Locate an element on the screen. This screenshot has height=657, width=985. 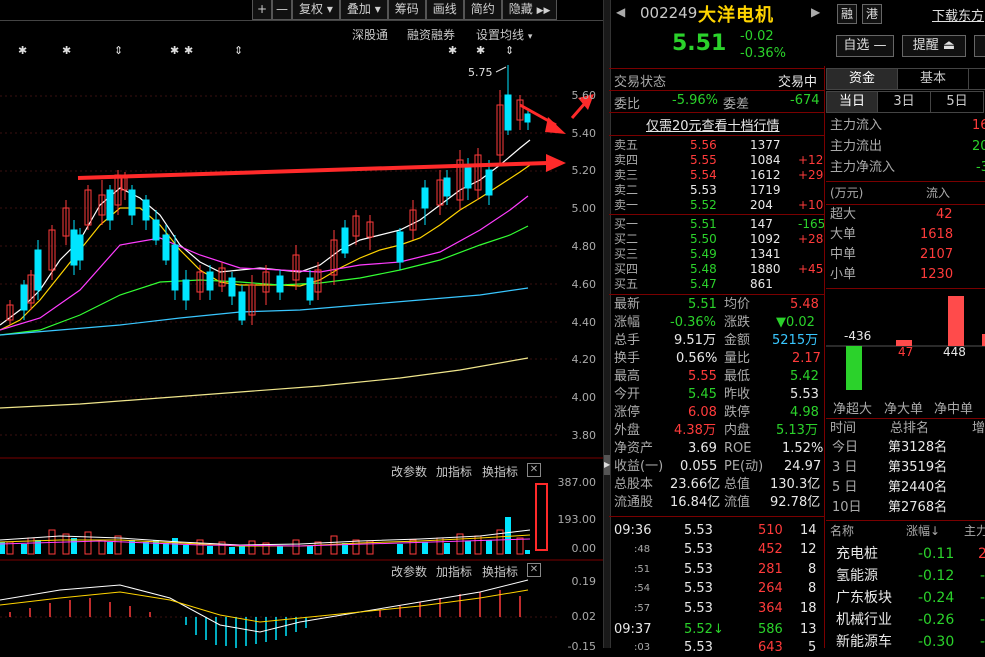
stock-name: 大洋电机 is located at coordinates (736, 15).